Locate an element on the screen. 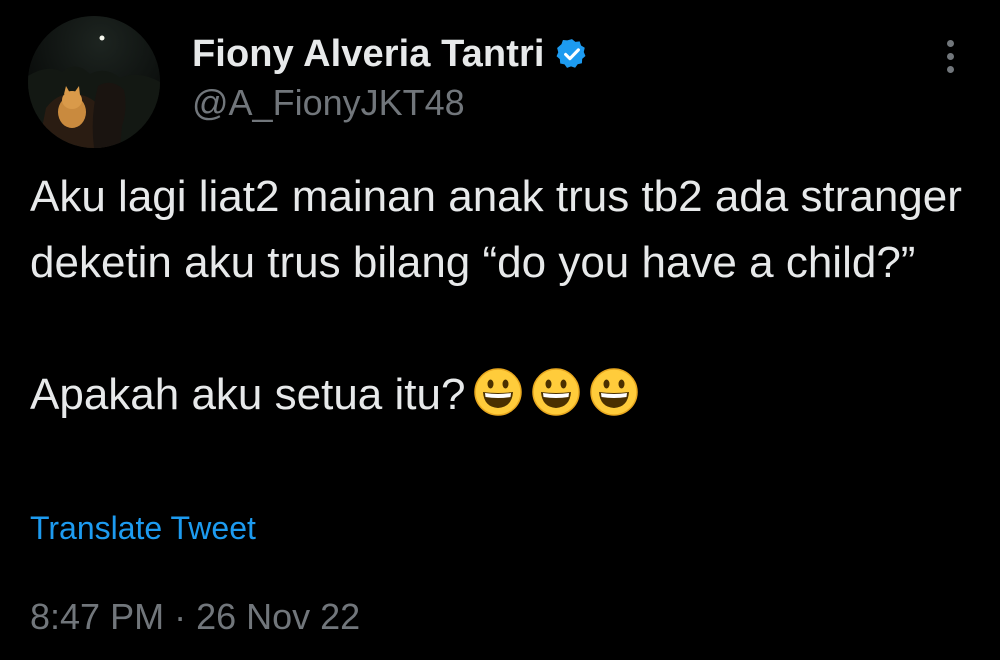 The width and height of the screenshot is (1000, 660). tweet-paragraph: Apakah aku setua itu? is located at coordinates (505, 395).